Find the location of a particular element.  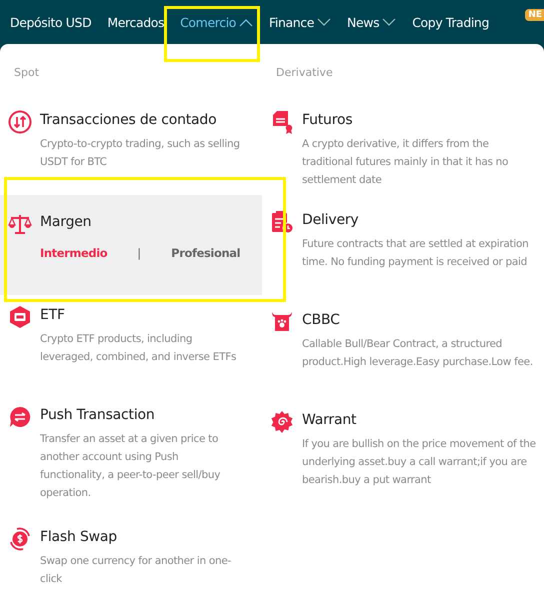

menu-item-title: Margen is located at coordinates (140, 222).